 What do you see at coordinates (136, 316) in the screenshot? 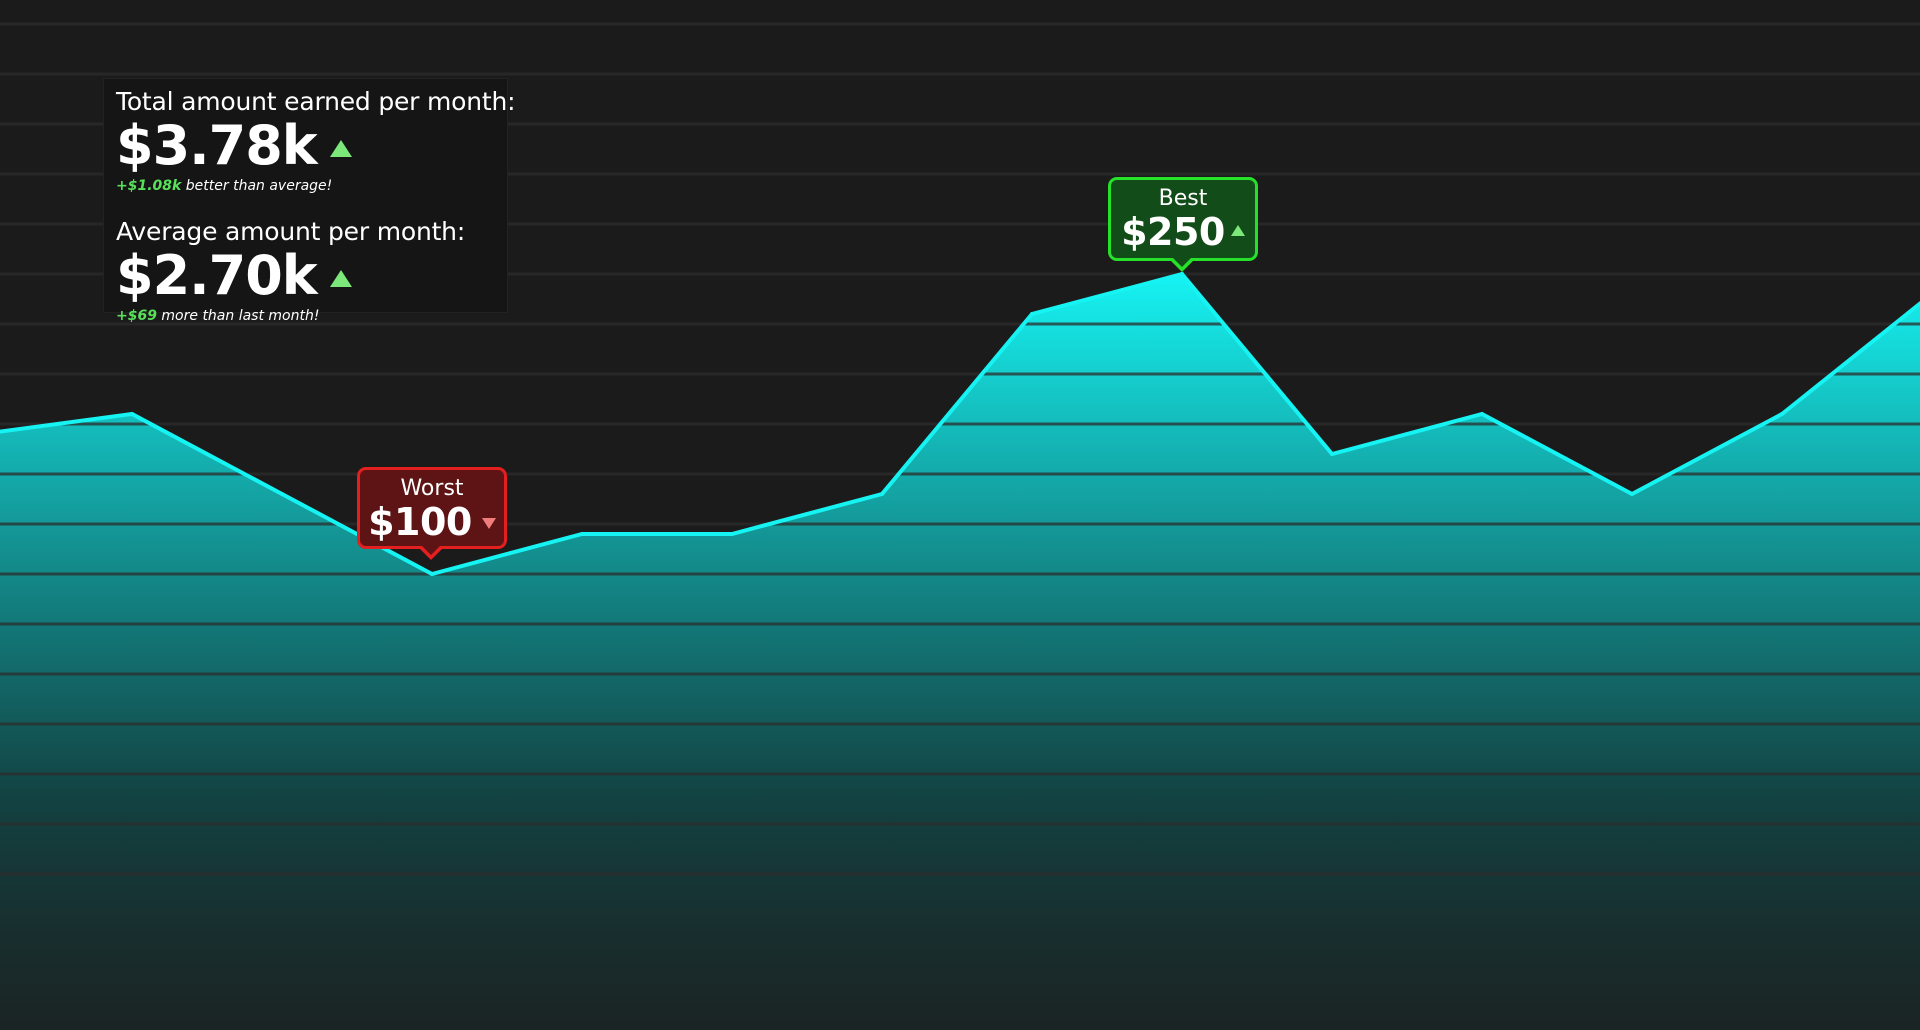
I see `average-delta: +$69` at bounding box center [136, 316].